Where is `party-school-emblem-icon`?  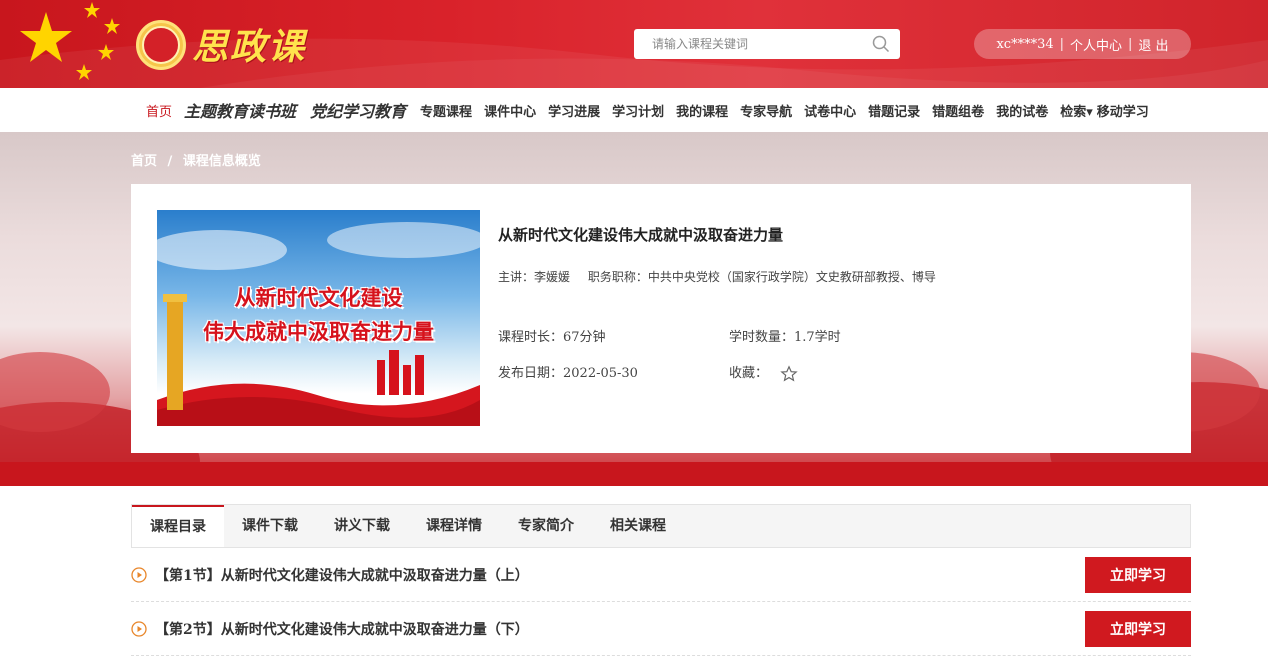 party-school-emblem-icon is located at coordinates (161, 45).